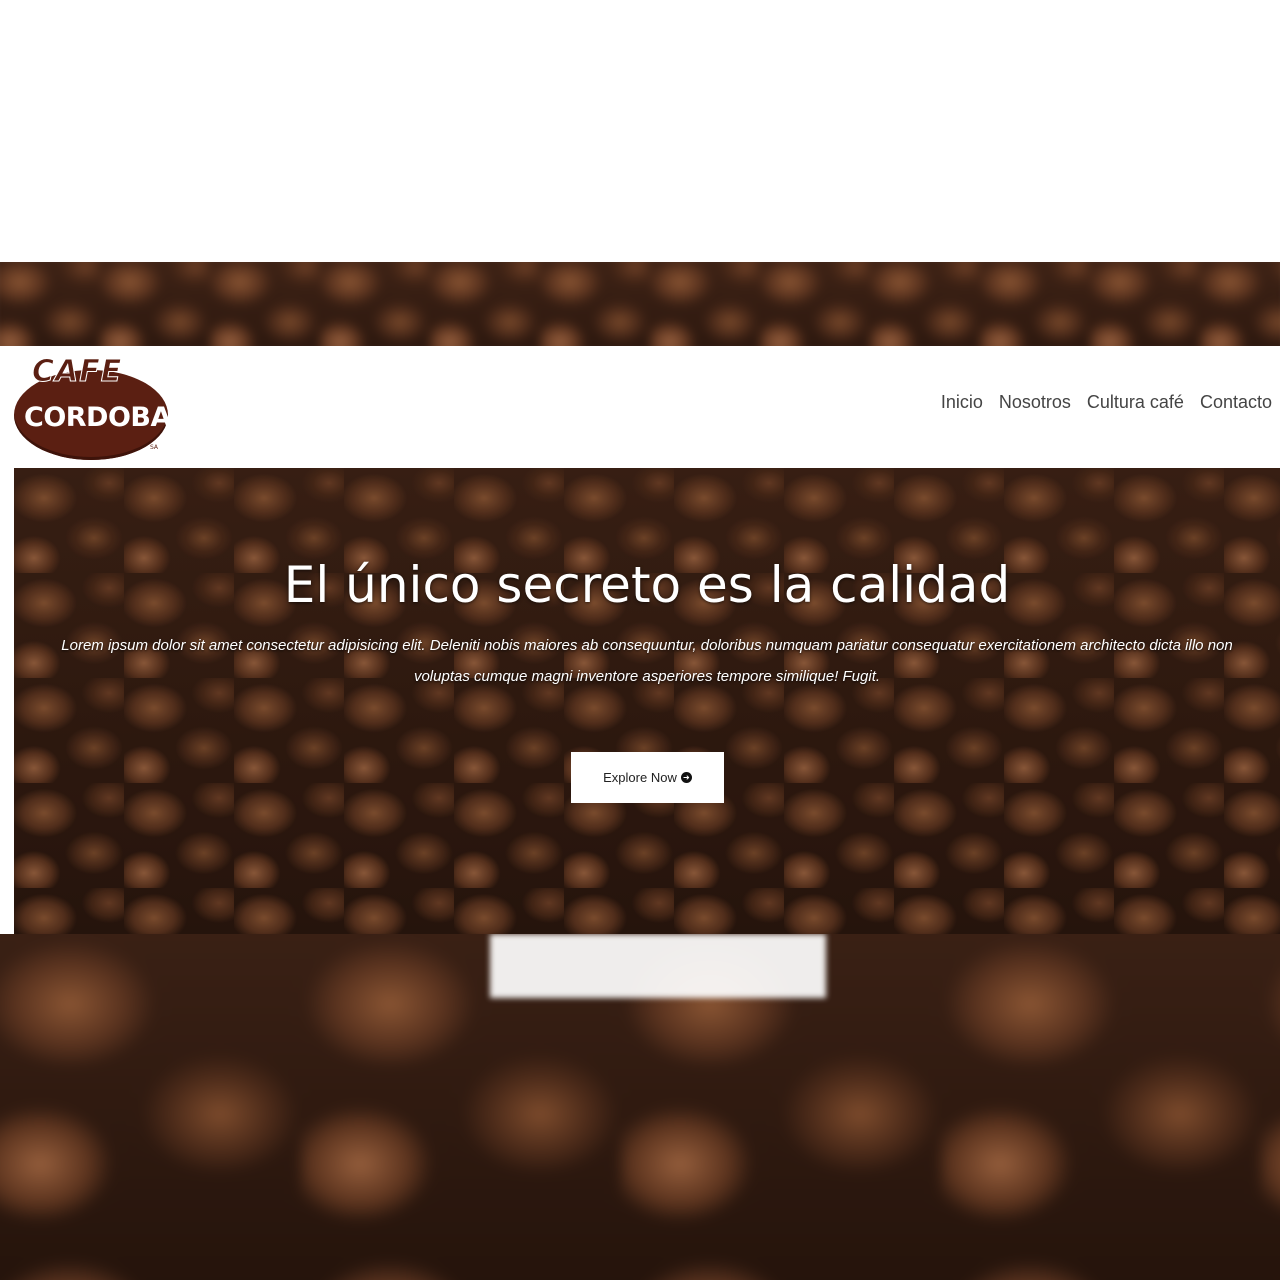 The image size is (1280, 1280). Describe the element at coordinates (686, 777) in the screenshot. I see `arrow-right-circle-icon: ➜` at that location.